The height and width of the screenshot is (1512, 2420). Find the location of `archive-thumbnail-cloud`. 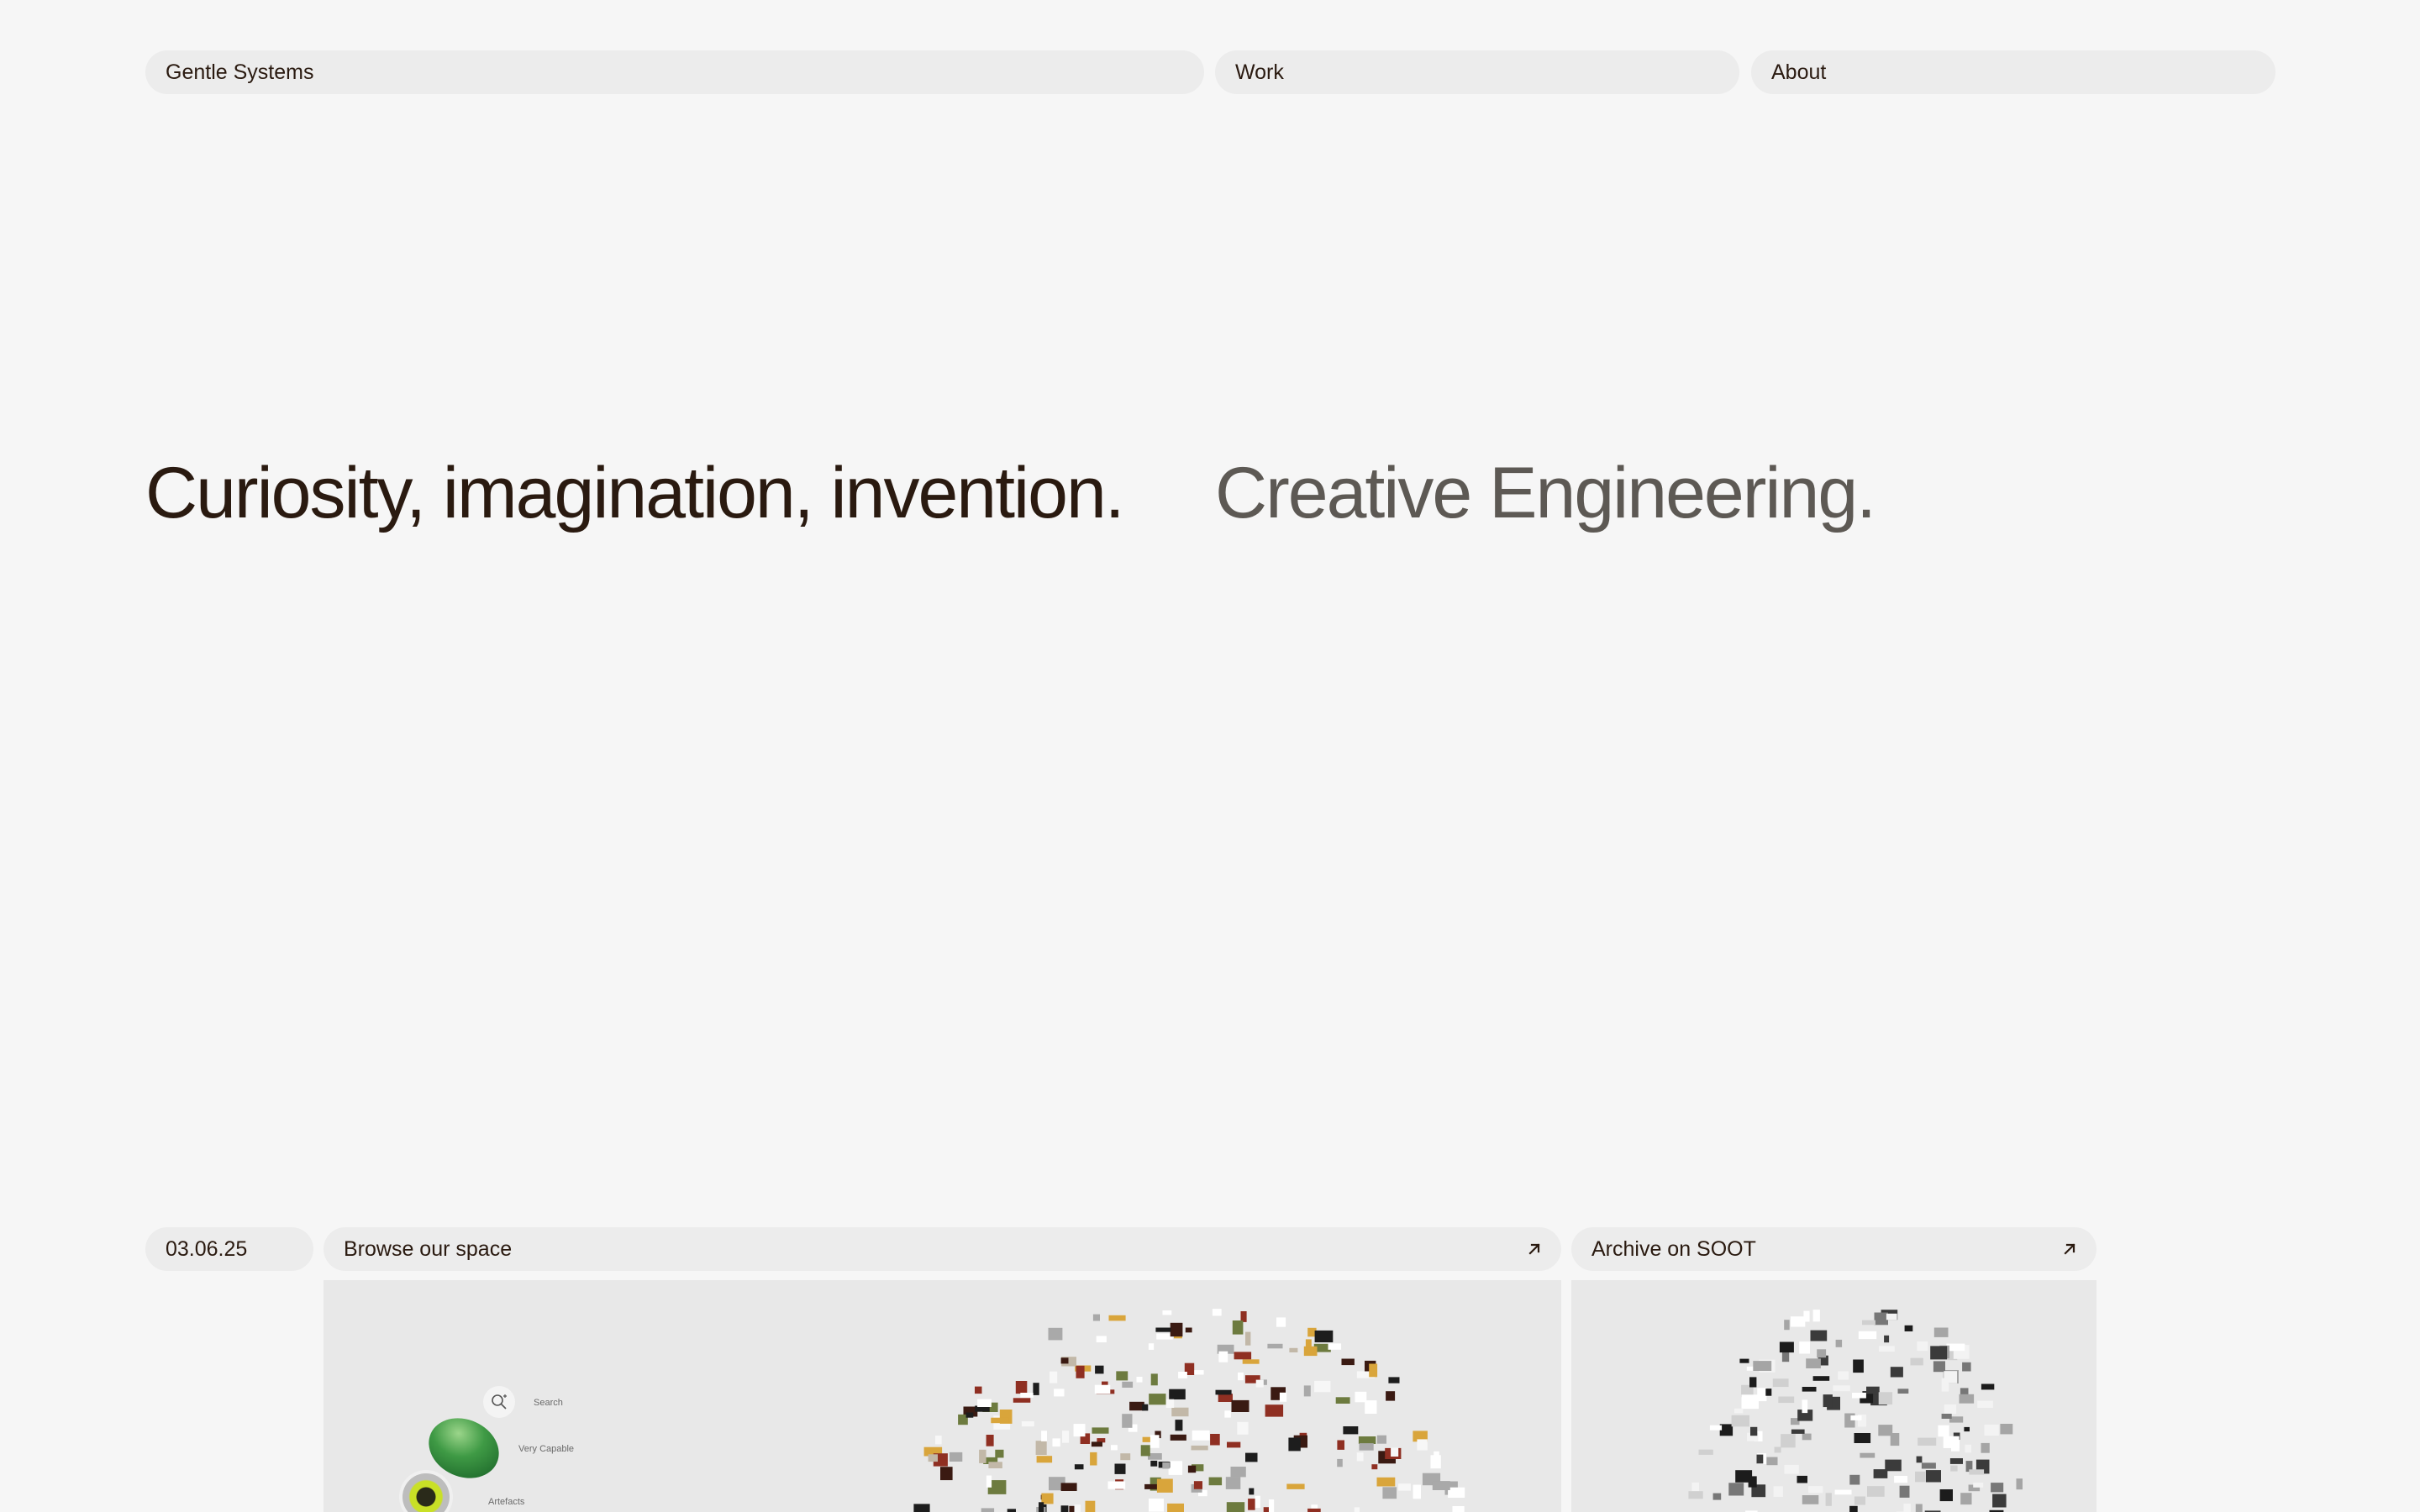

archive-thumbnail-cloud is located at coordinates (1856, 1411).